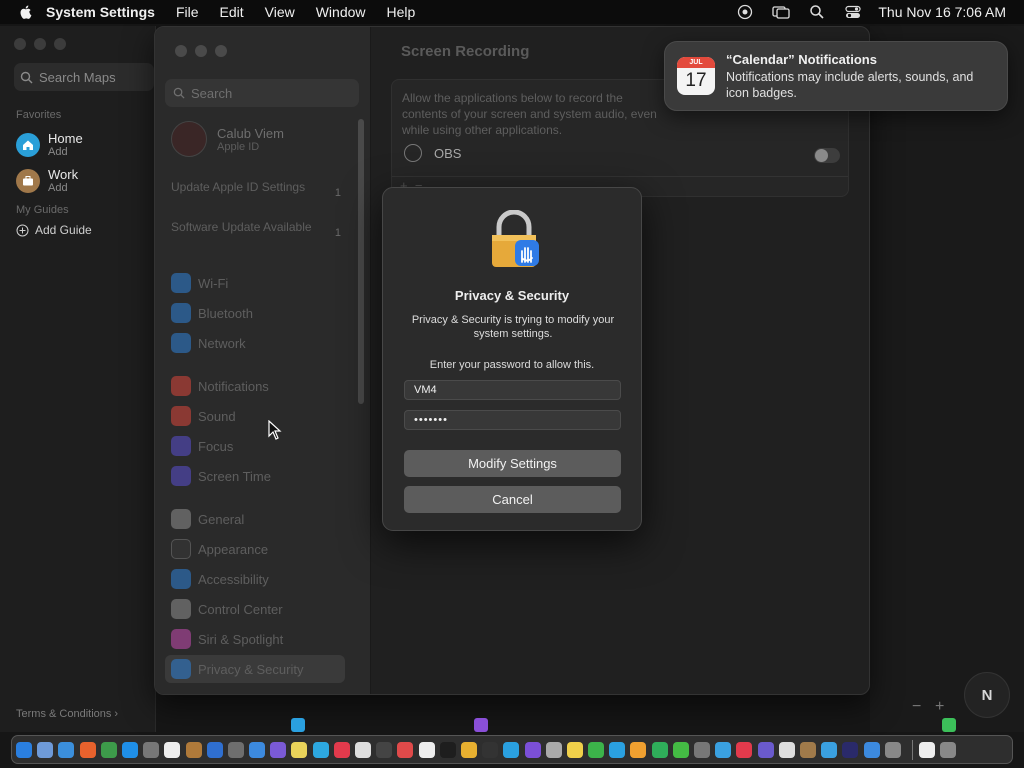 Image resolution: width=1024 pixels, height=768 pixels. I want to click on sidebar-item-siri-spotlight: Siri & Spotlight, so click(227, 639).